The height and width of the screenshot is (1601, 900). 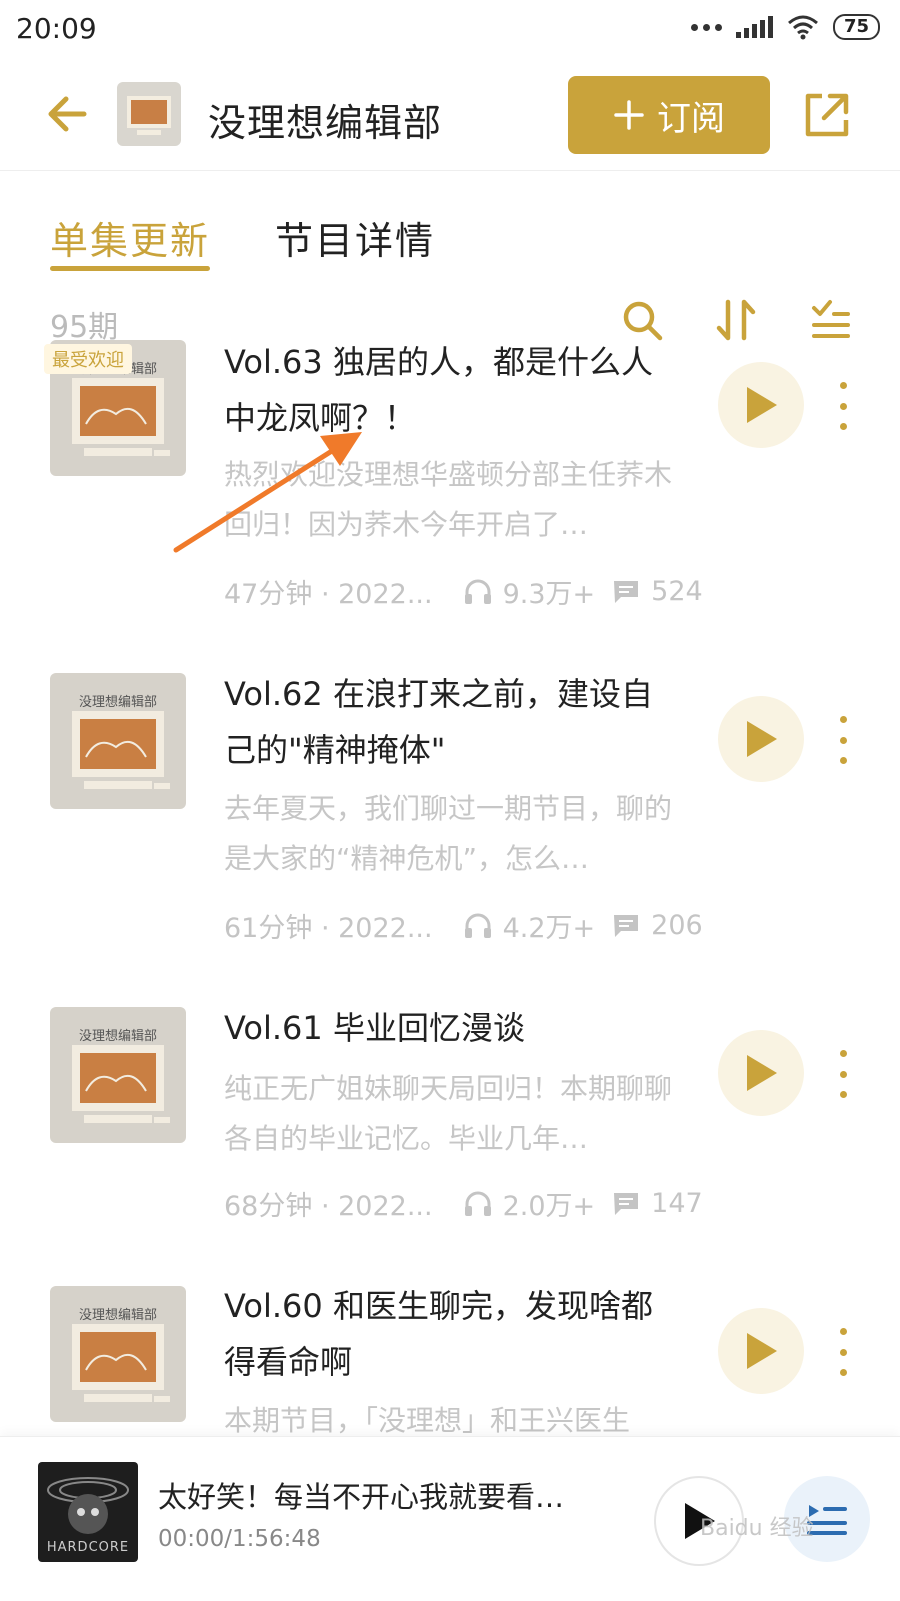 I want to click on header-divider, so click(x=450, y=170).